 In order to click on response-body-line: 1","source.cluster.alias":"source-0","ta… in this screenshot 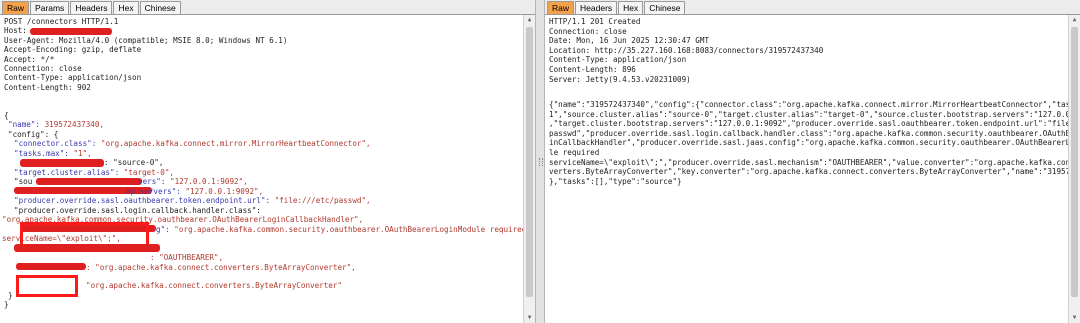, I will do `click(814, 114)`.